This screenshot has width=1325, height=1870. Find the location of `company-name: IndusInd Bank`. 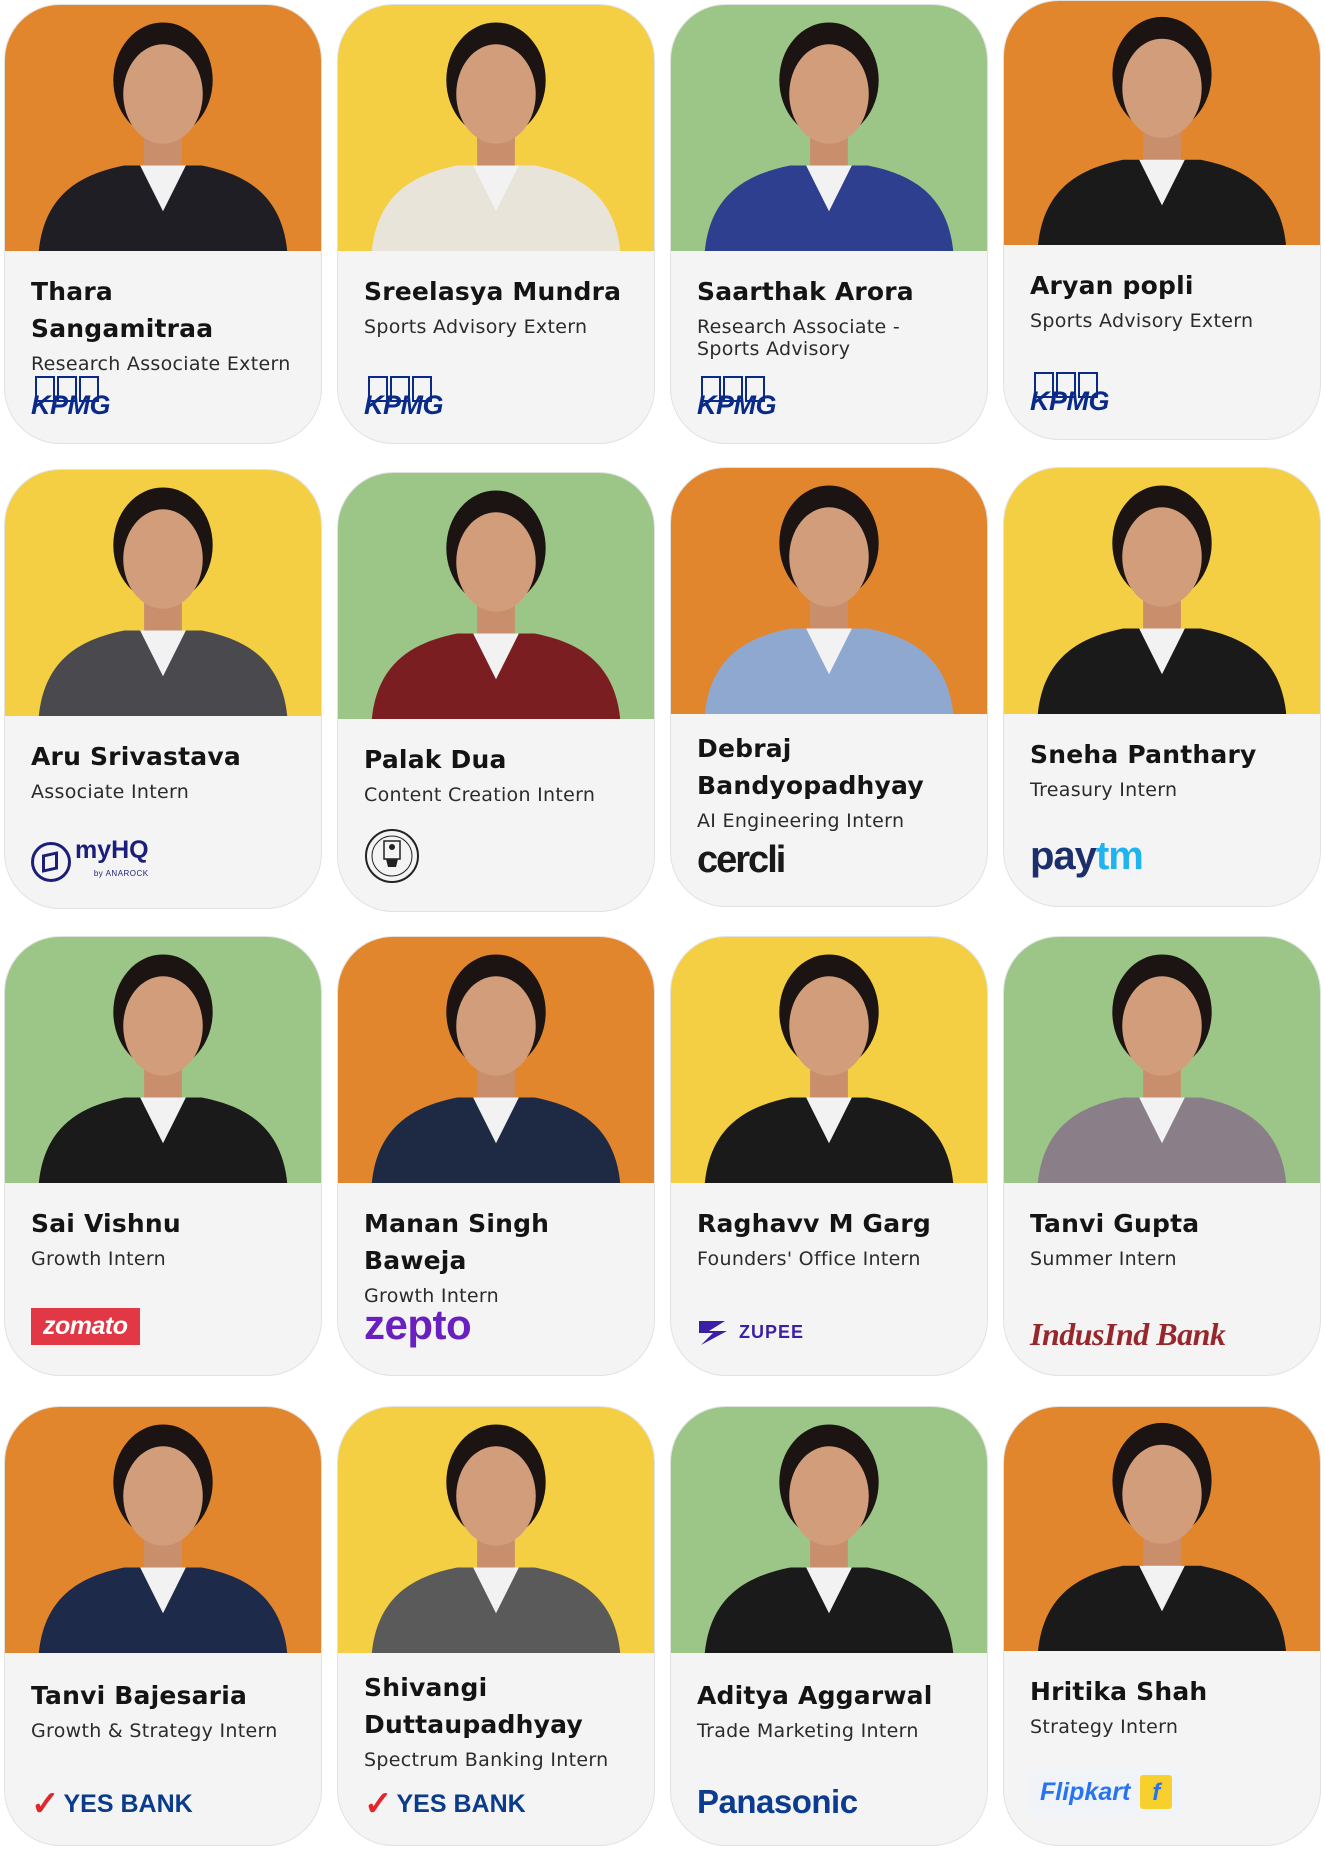

company-name: IndusInd Bank is located at coordinates (1128, 1334).